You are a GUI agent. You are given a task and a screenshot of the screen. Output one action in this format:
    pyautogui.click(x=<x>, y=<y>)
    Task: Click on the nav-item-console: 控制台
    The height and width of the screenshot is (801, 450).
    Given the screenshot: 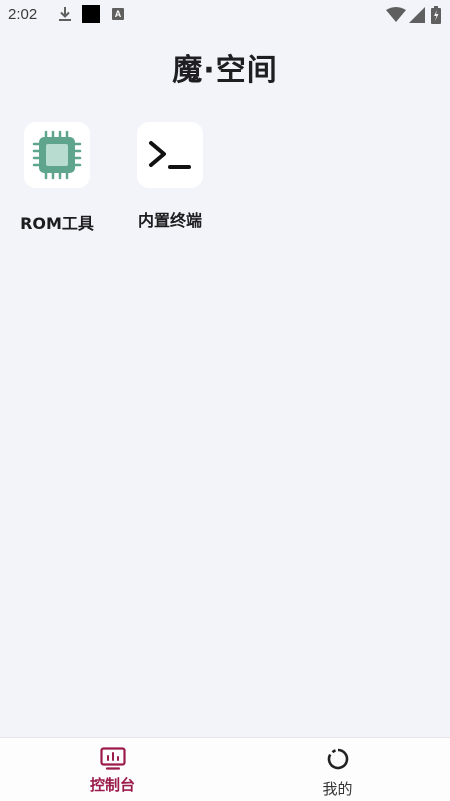 What is the action you would take?
    pyautogui.click(x=112, y=769)
    